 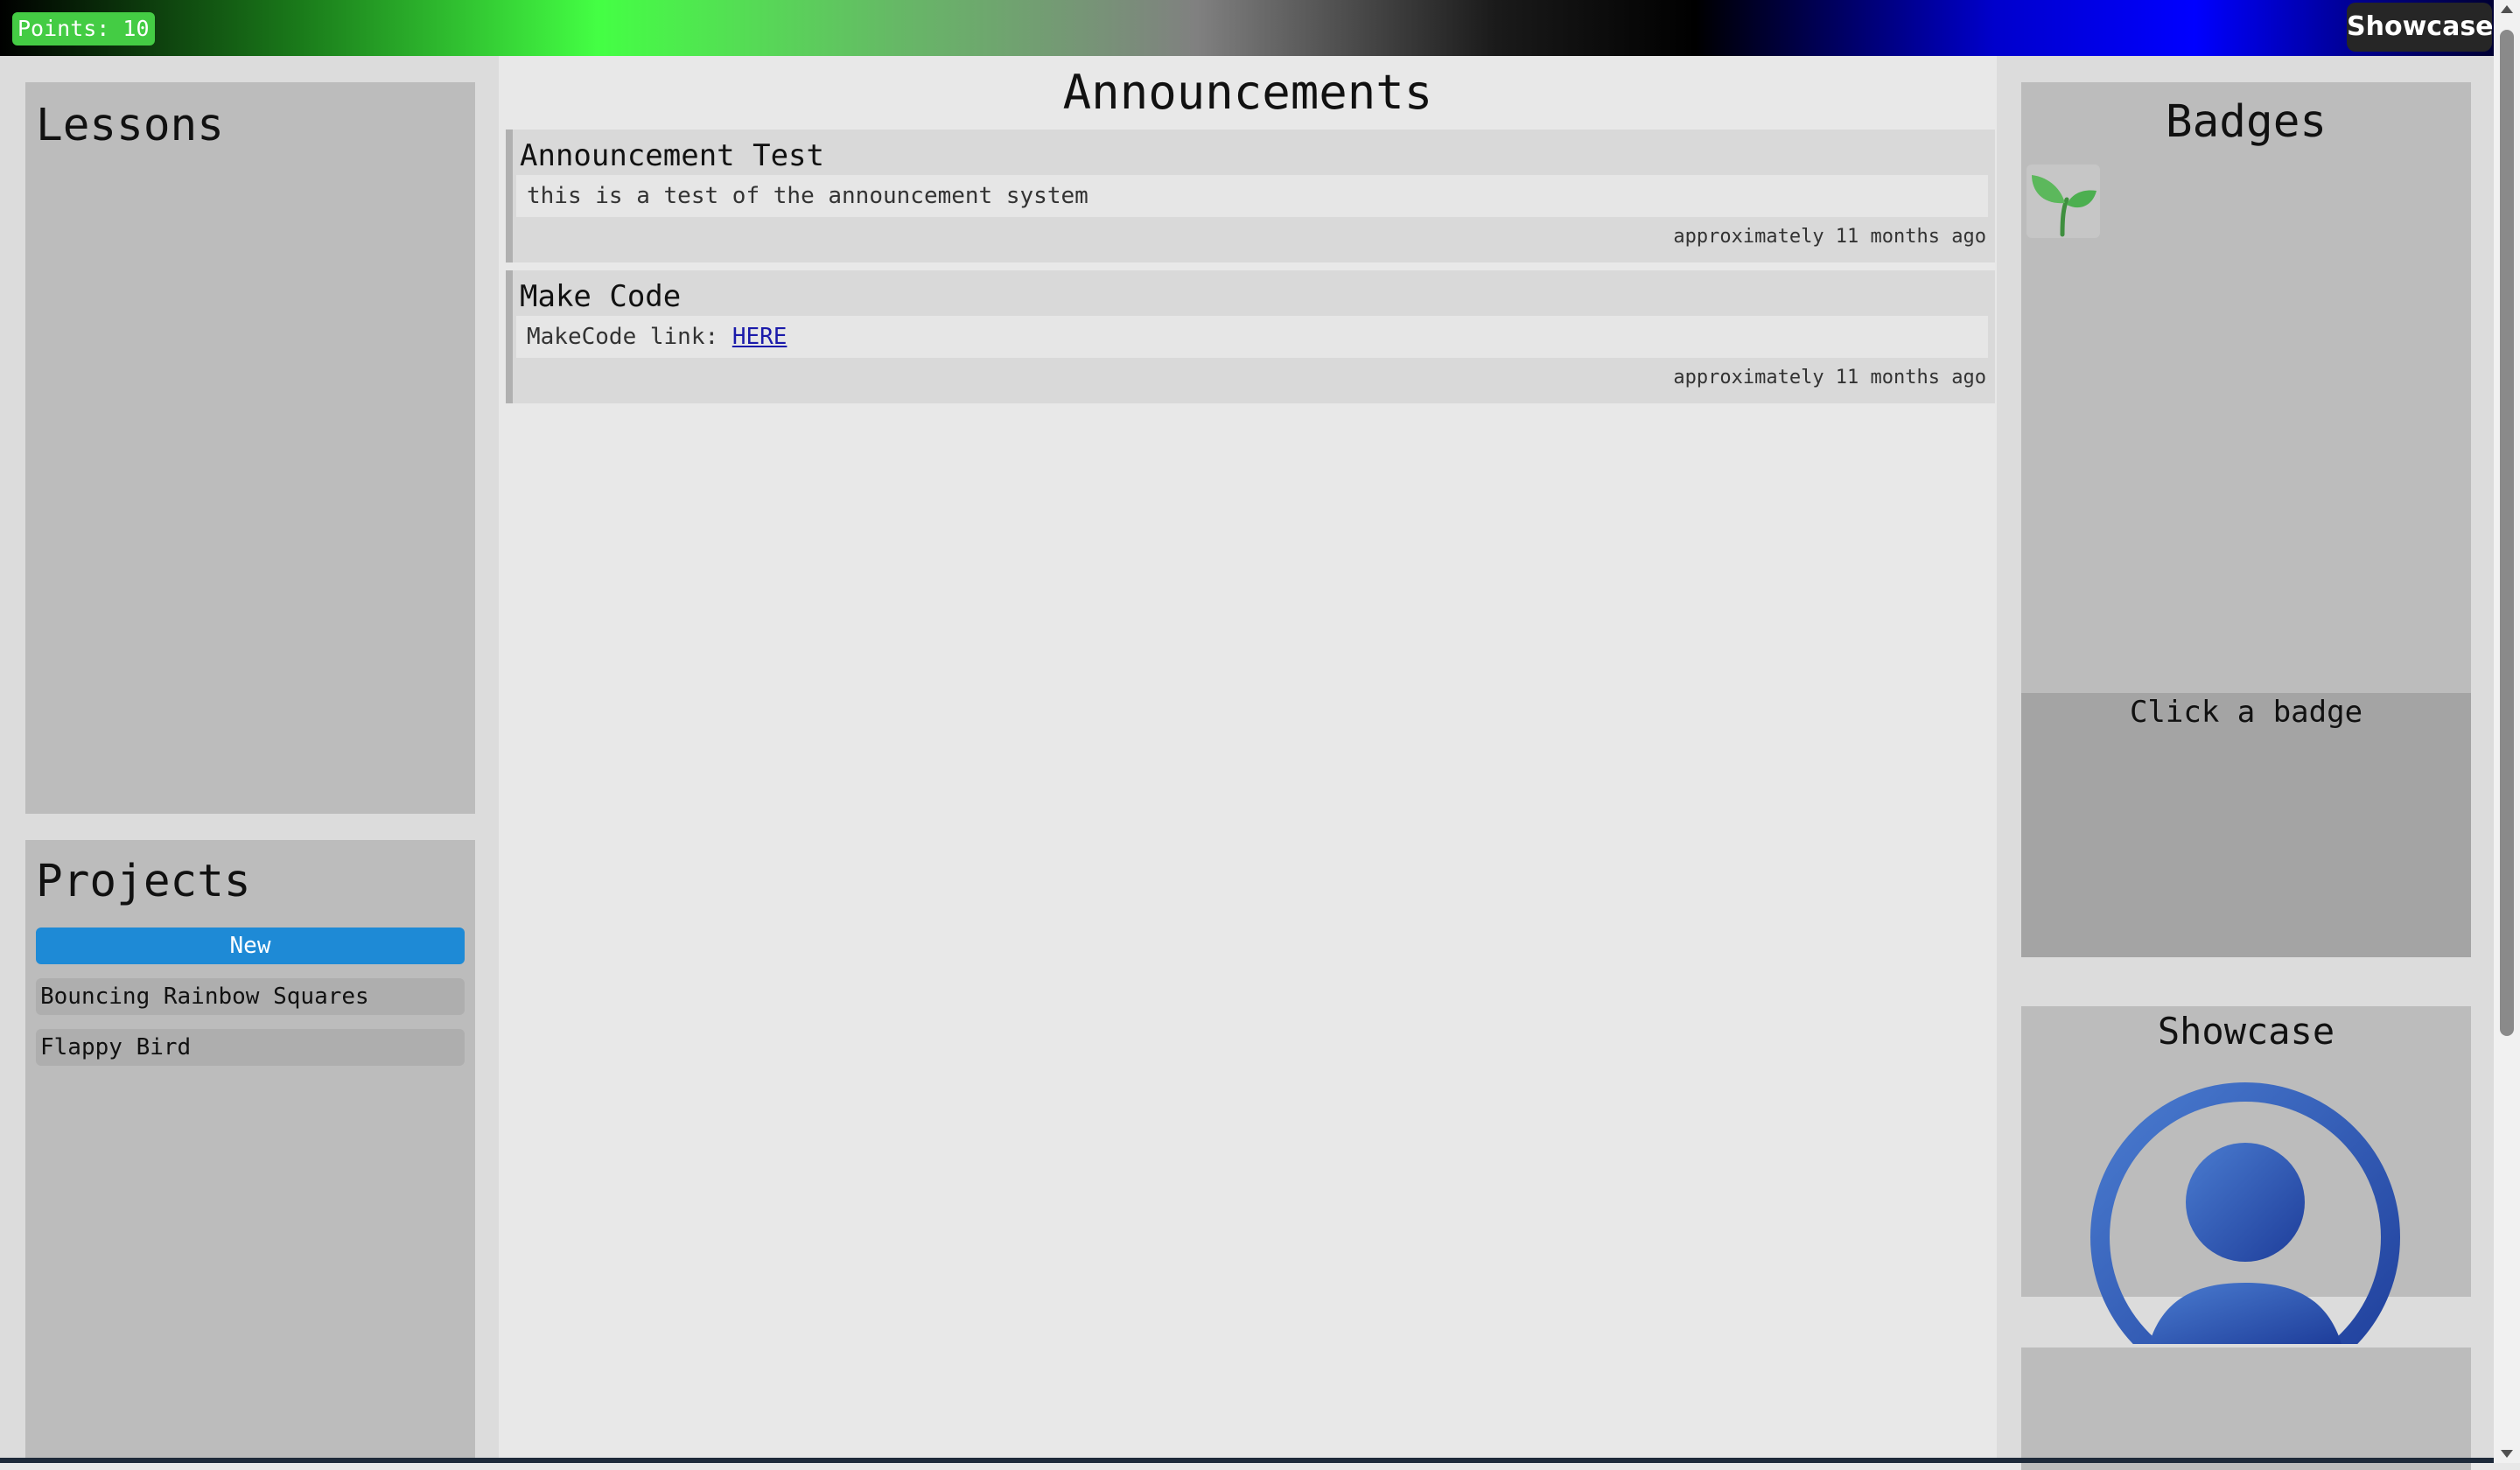 What do you see at coordinates (250, 946) in the screenshot?
I see `new-project-button: New` at bounding box center [250, 946].